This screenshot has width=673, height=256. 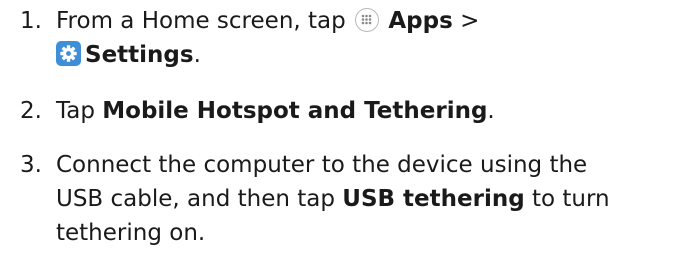 I want to click on step-3-text-b: to turn, so click(x=571, y=199).